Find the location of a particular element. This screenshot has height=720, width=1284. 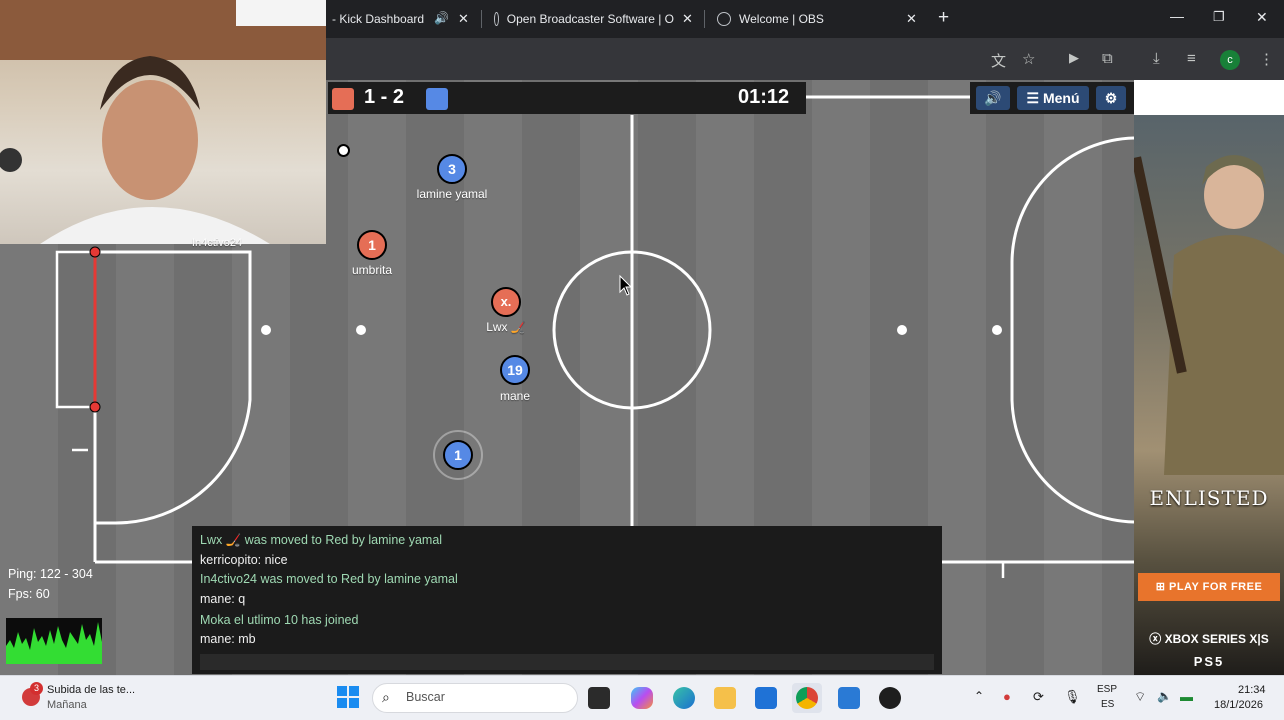

ad-play-button: ⊞ PLAY FOR FREE is located at coordinates (1209, 587).